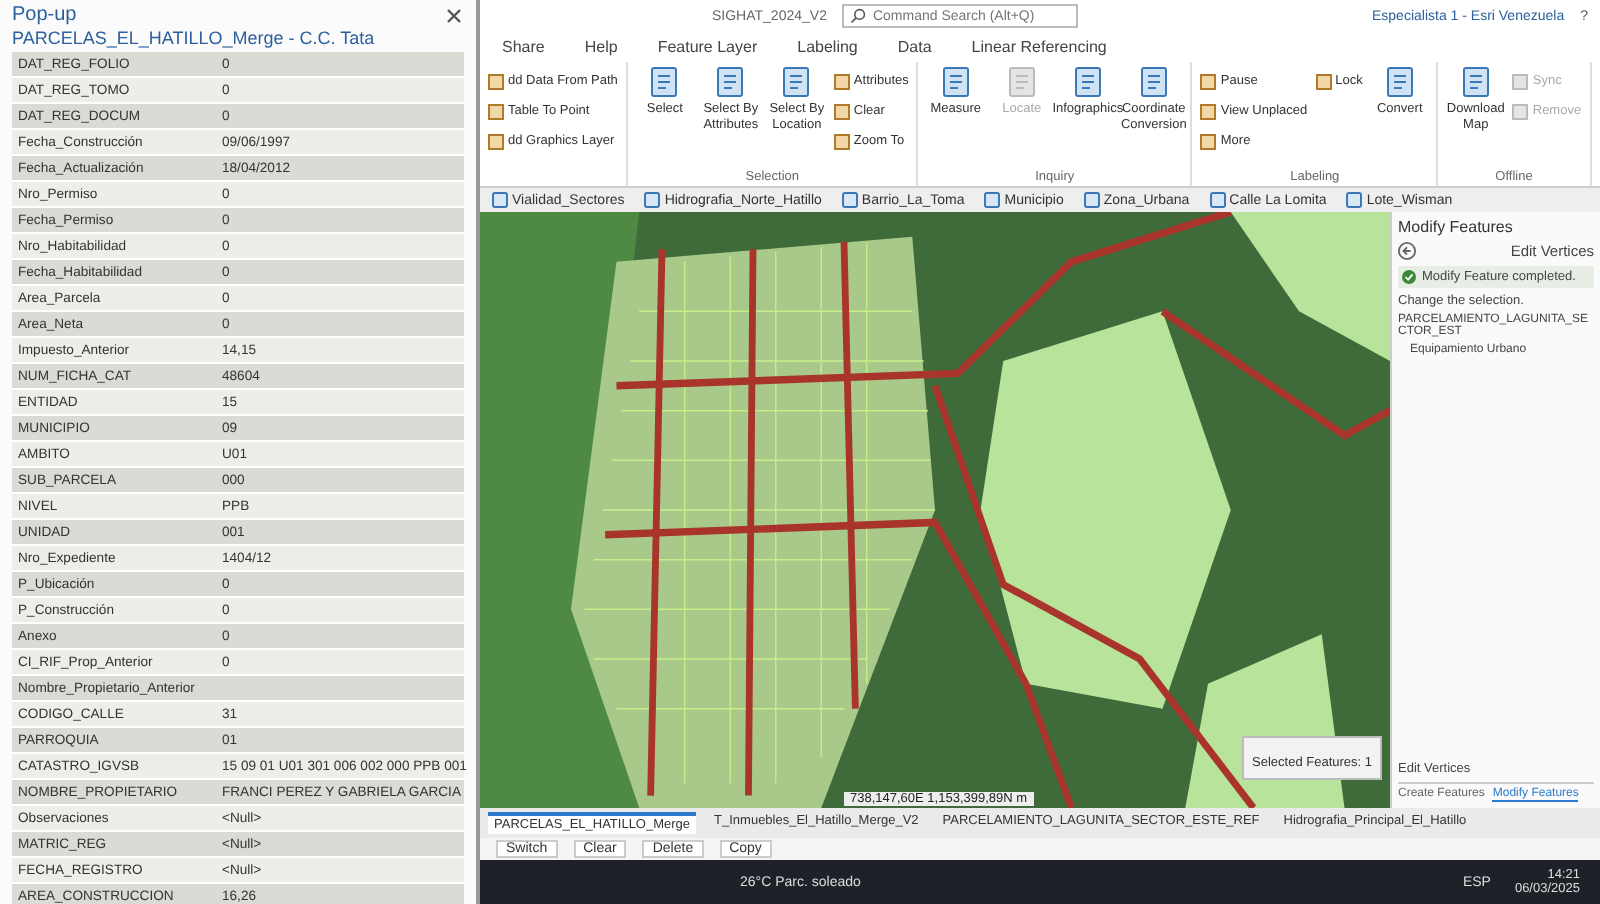  I want to click on search-icon, so click(858, 16).